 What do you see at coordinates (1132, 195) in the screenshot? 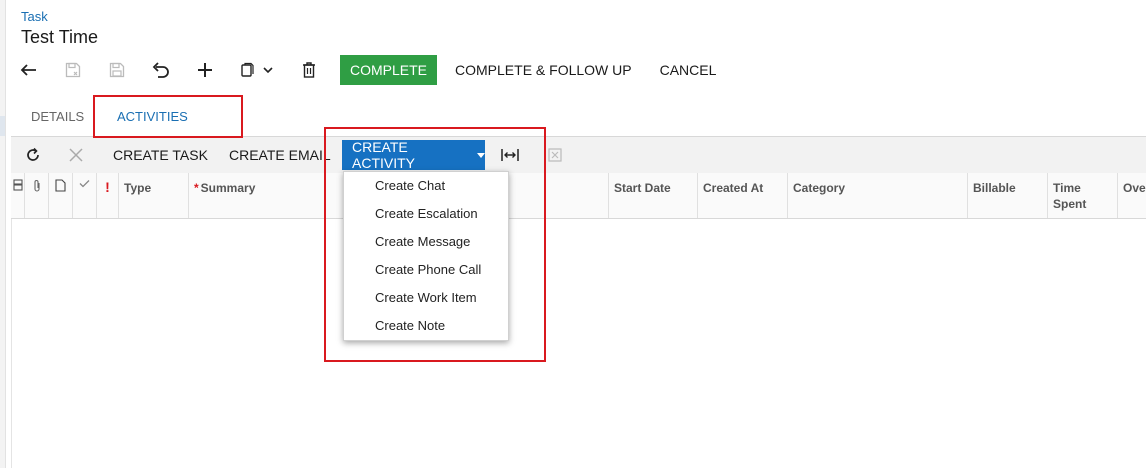
I see `column-overtime: Ove` at bounding box center [1132, 195].